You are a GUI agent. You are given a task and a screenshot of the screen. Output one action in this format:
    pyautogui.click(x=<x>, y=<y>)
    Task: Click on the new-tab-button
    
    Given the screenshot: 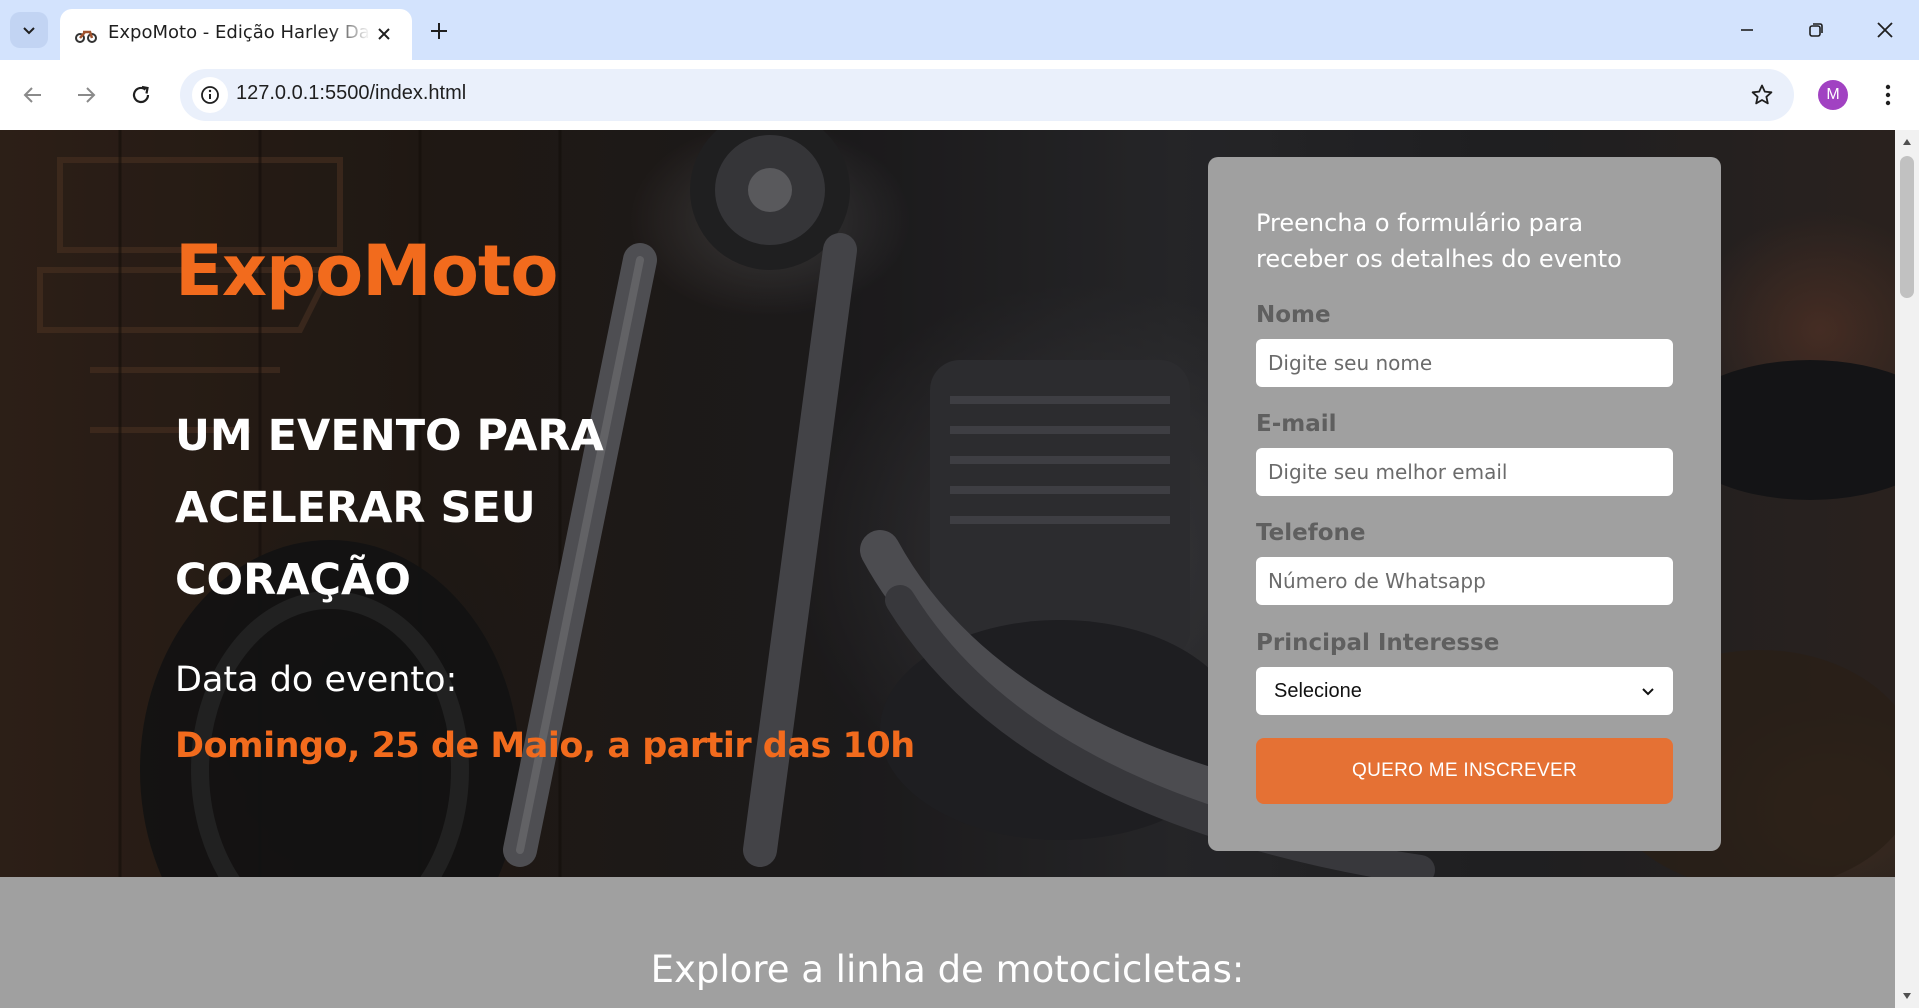 What is the action you would take?
    pyautogui.click(x=439, y=31)
    